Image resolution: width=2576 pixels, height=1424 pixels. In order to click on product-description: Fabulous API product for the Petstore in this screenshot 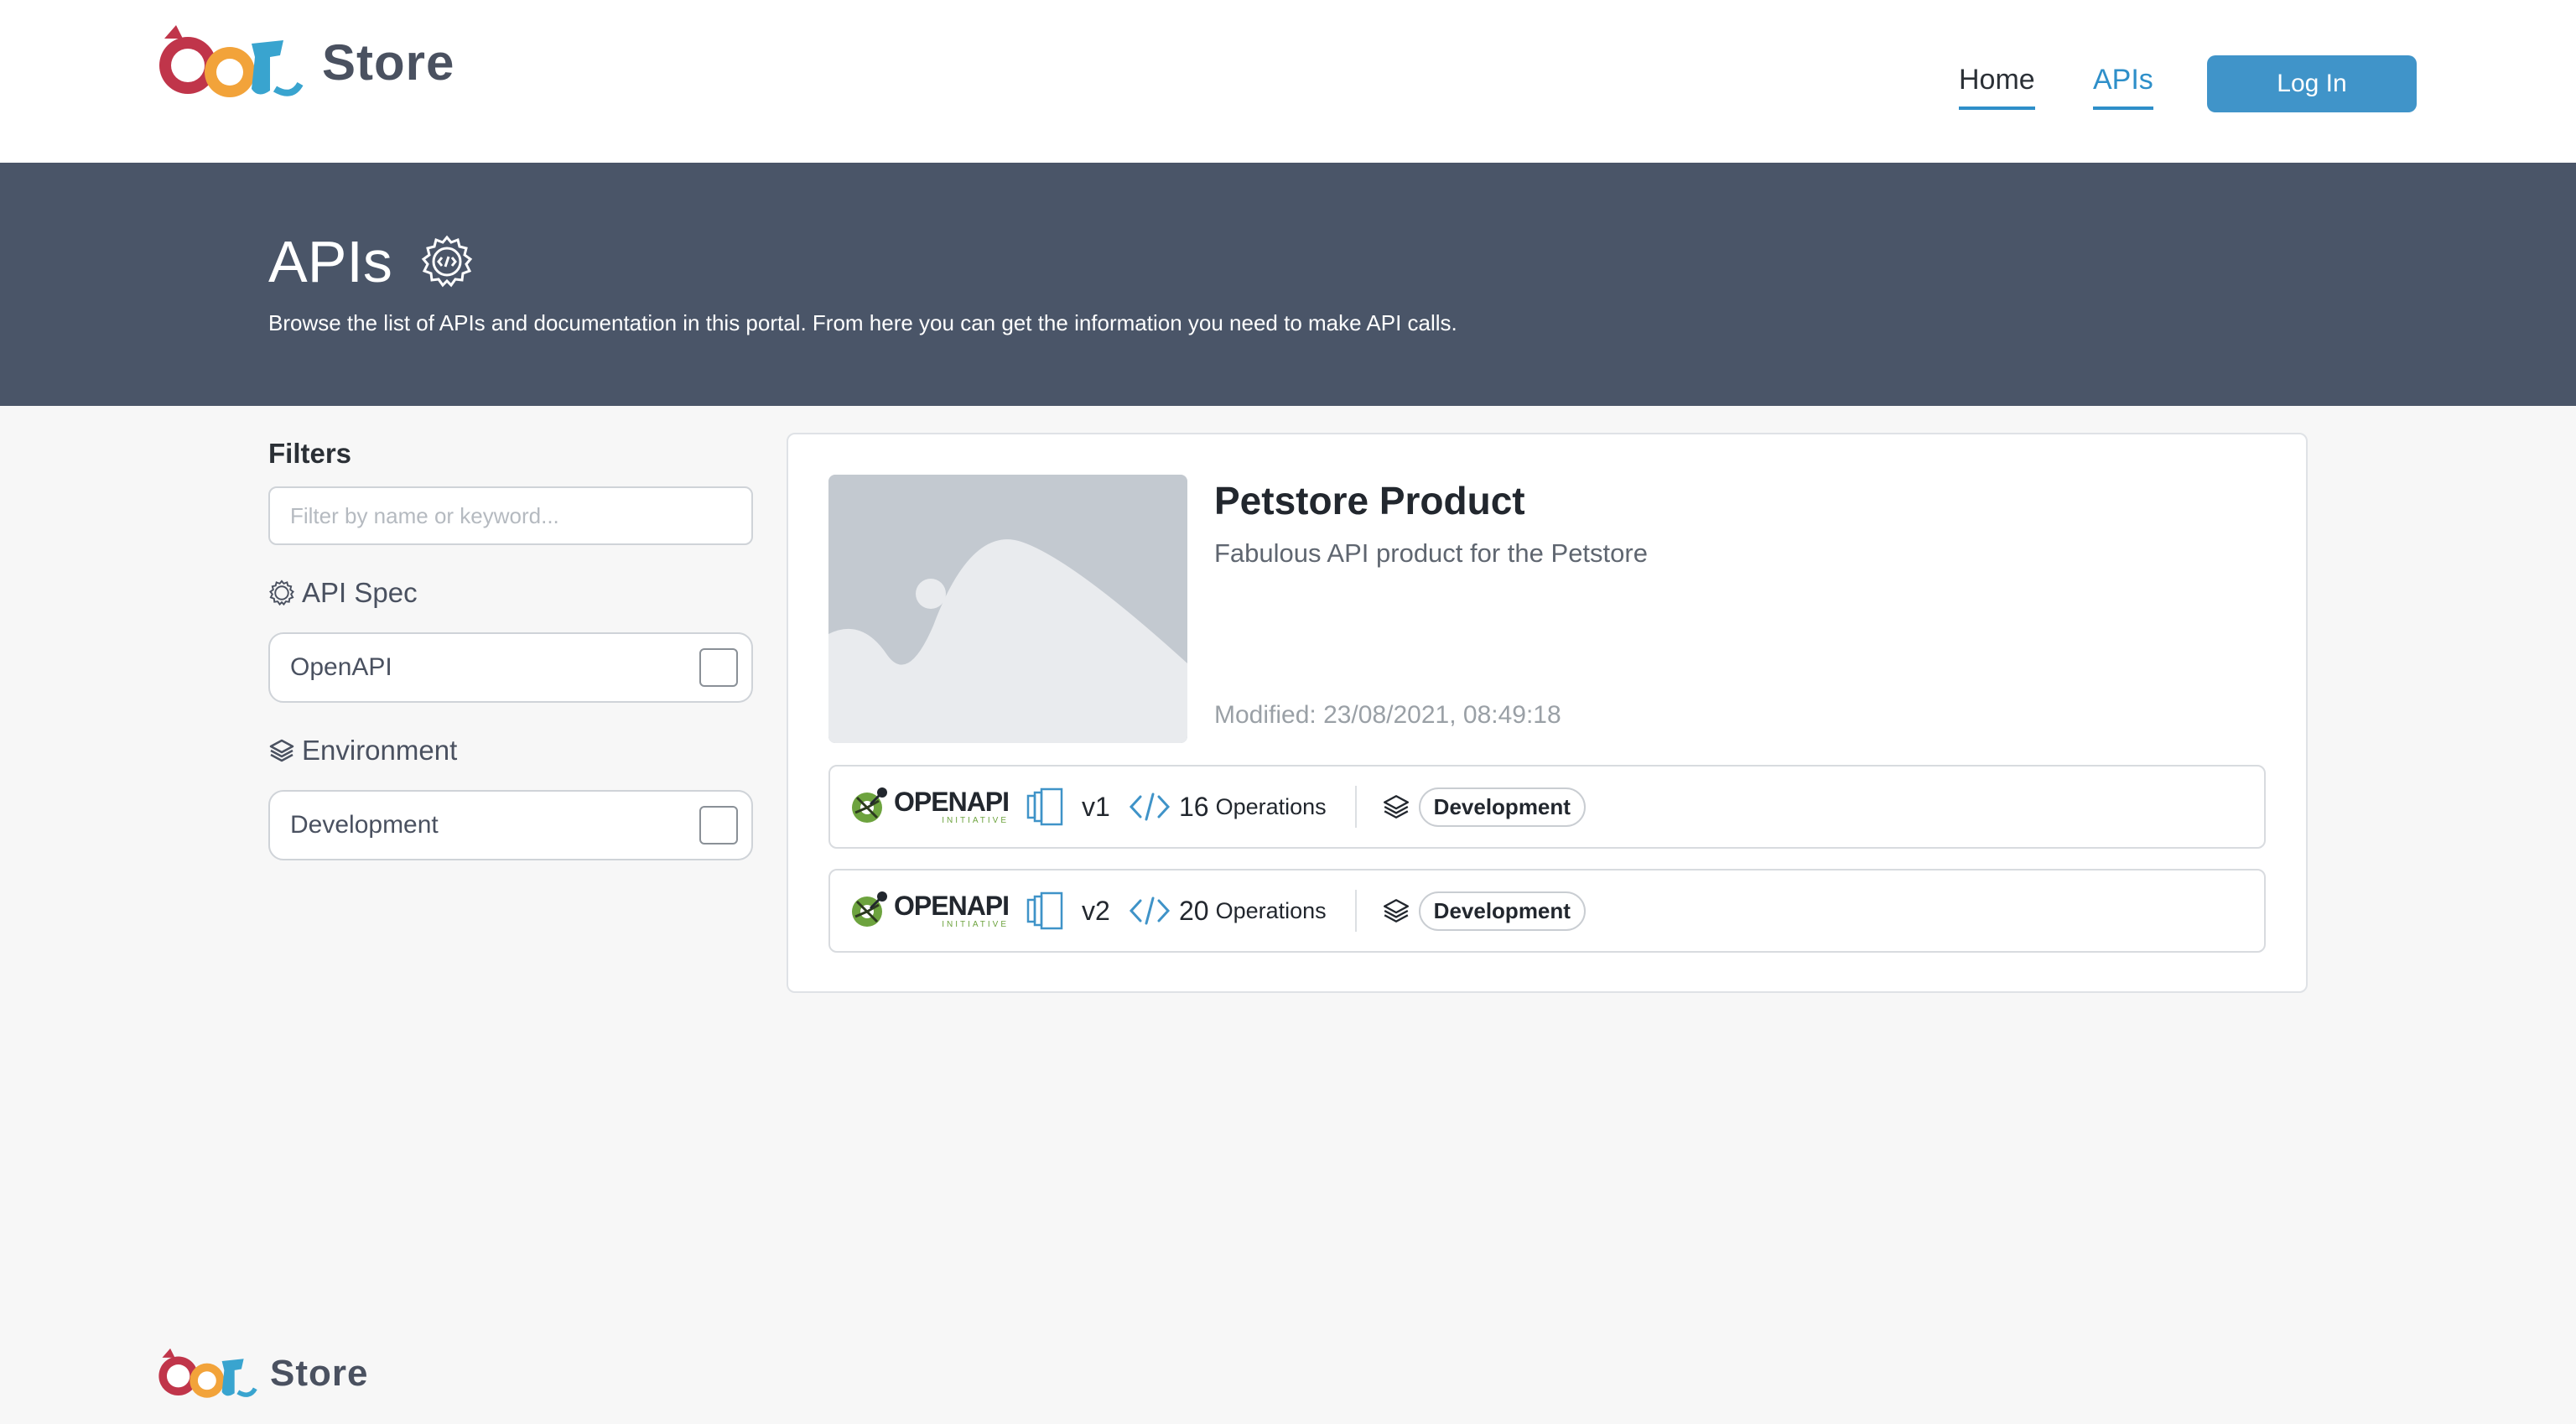, I will do `click(1431, 553)`.